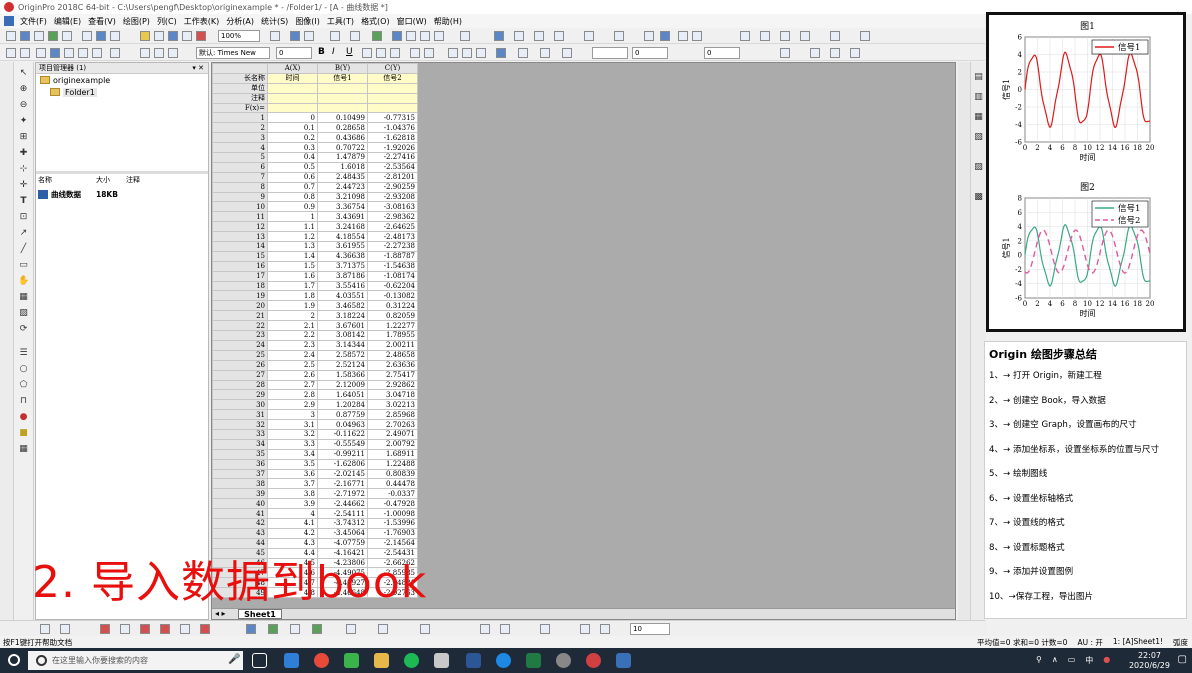 This screenshot has width=1192, height=673. I want to click on mask-tool-icon: ▨, so click(23, 313).